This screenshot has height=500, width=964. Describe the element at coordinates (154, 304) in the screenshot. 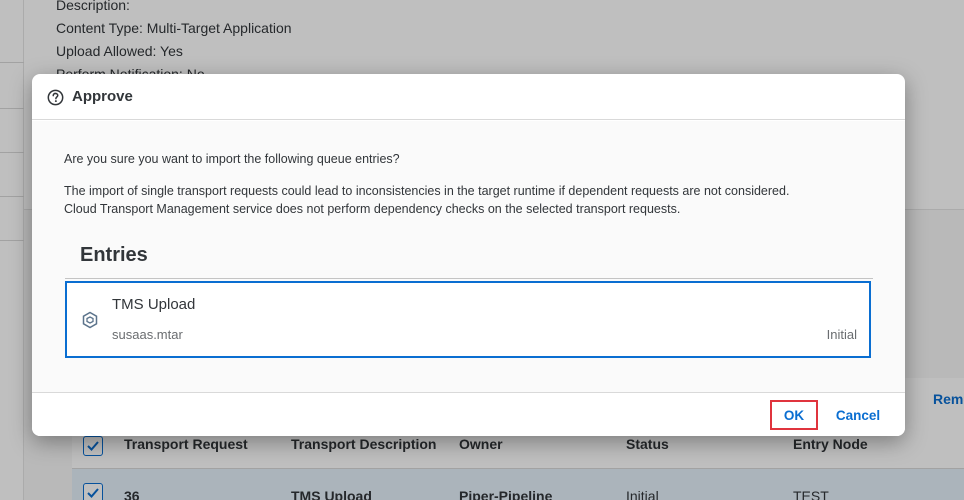

I see `entry-title: TMS Upload` at that location.